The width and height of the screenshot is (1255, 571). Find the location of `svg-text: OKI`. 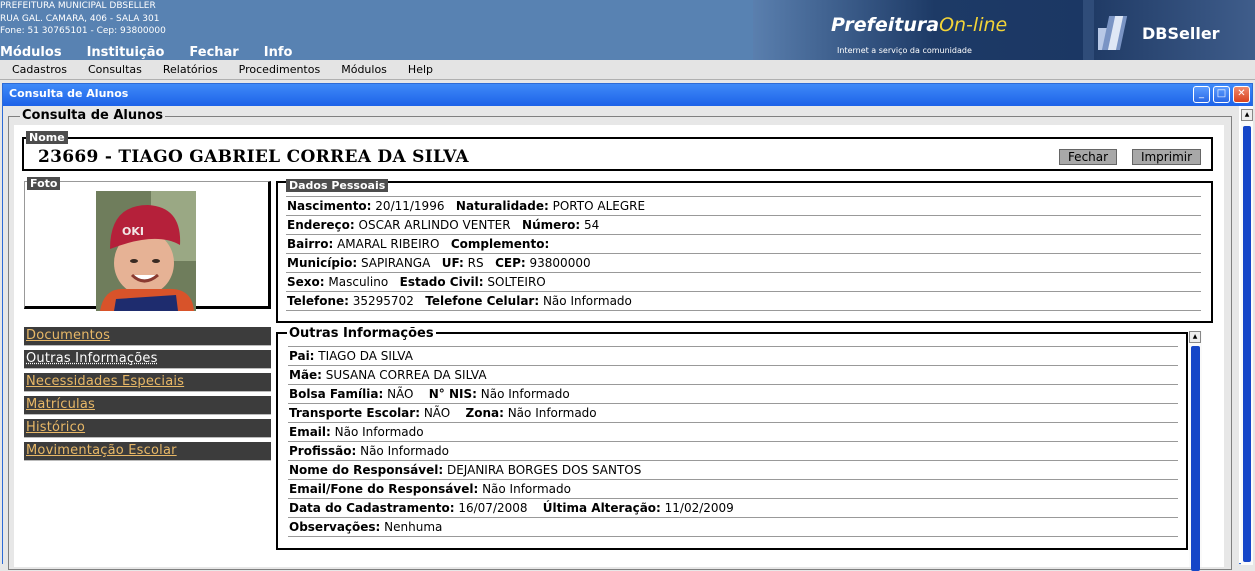

svg-text: OKI is located at coordinates (133, 231).